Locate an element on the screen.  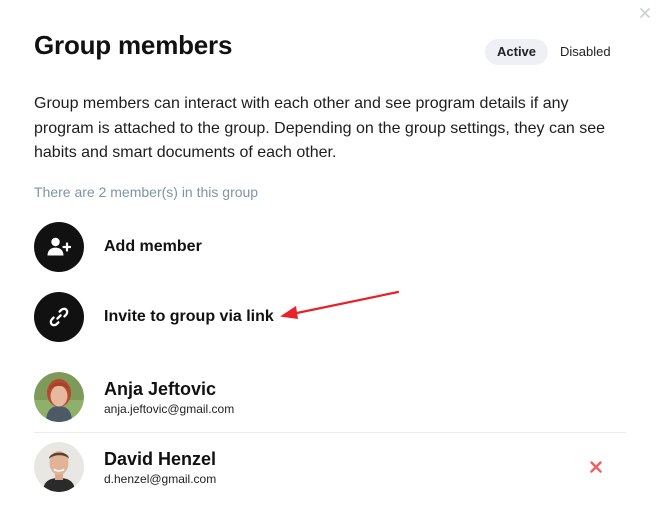
invite-via-link-button: Invite to group via link is located at coordinates (154, 317).